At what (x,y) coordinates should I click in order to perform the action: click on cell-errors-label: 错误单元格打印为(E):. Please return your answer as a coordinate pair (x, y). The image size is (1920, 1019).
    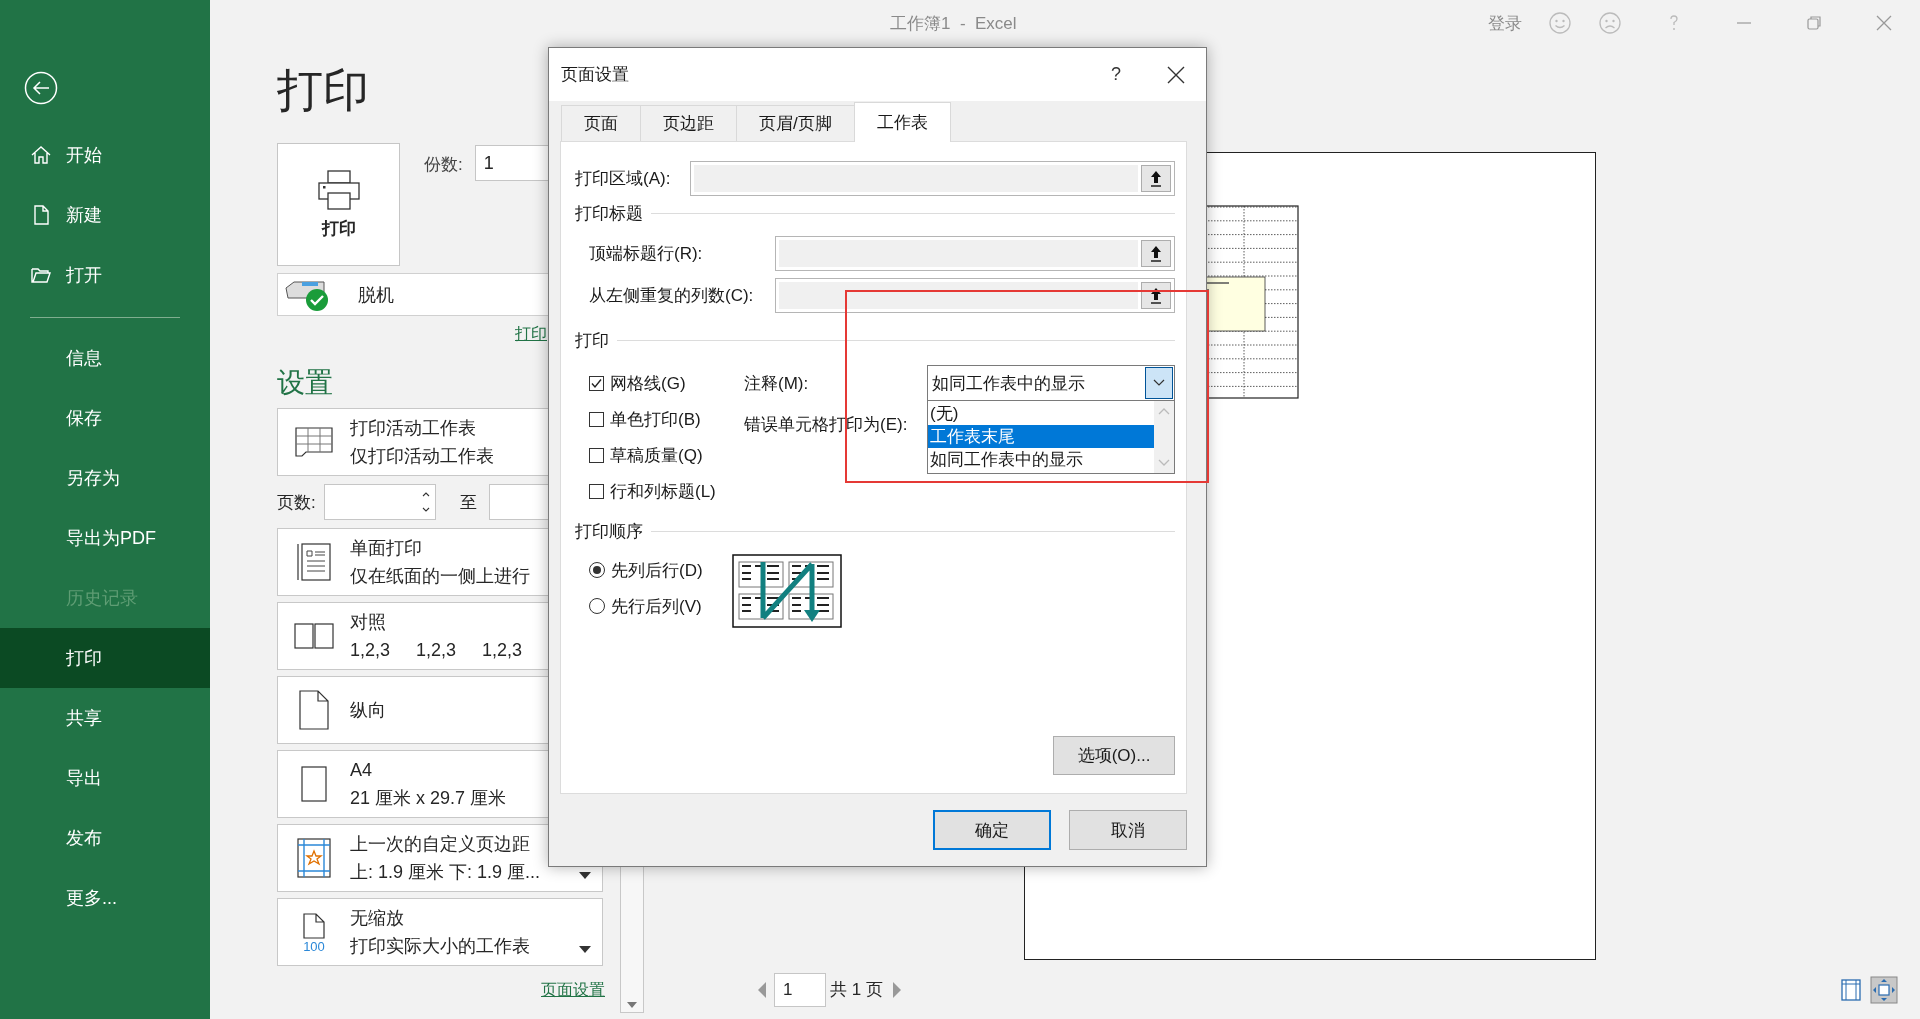
    Looking at the image, I should click on (826, 425).